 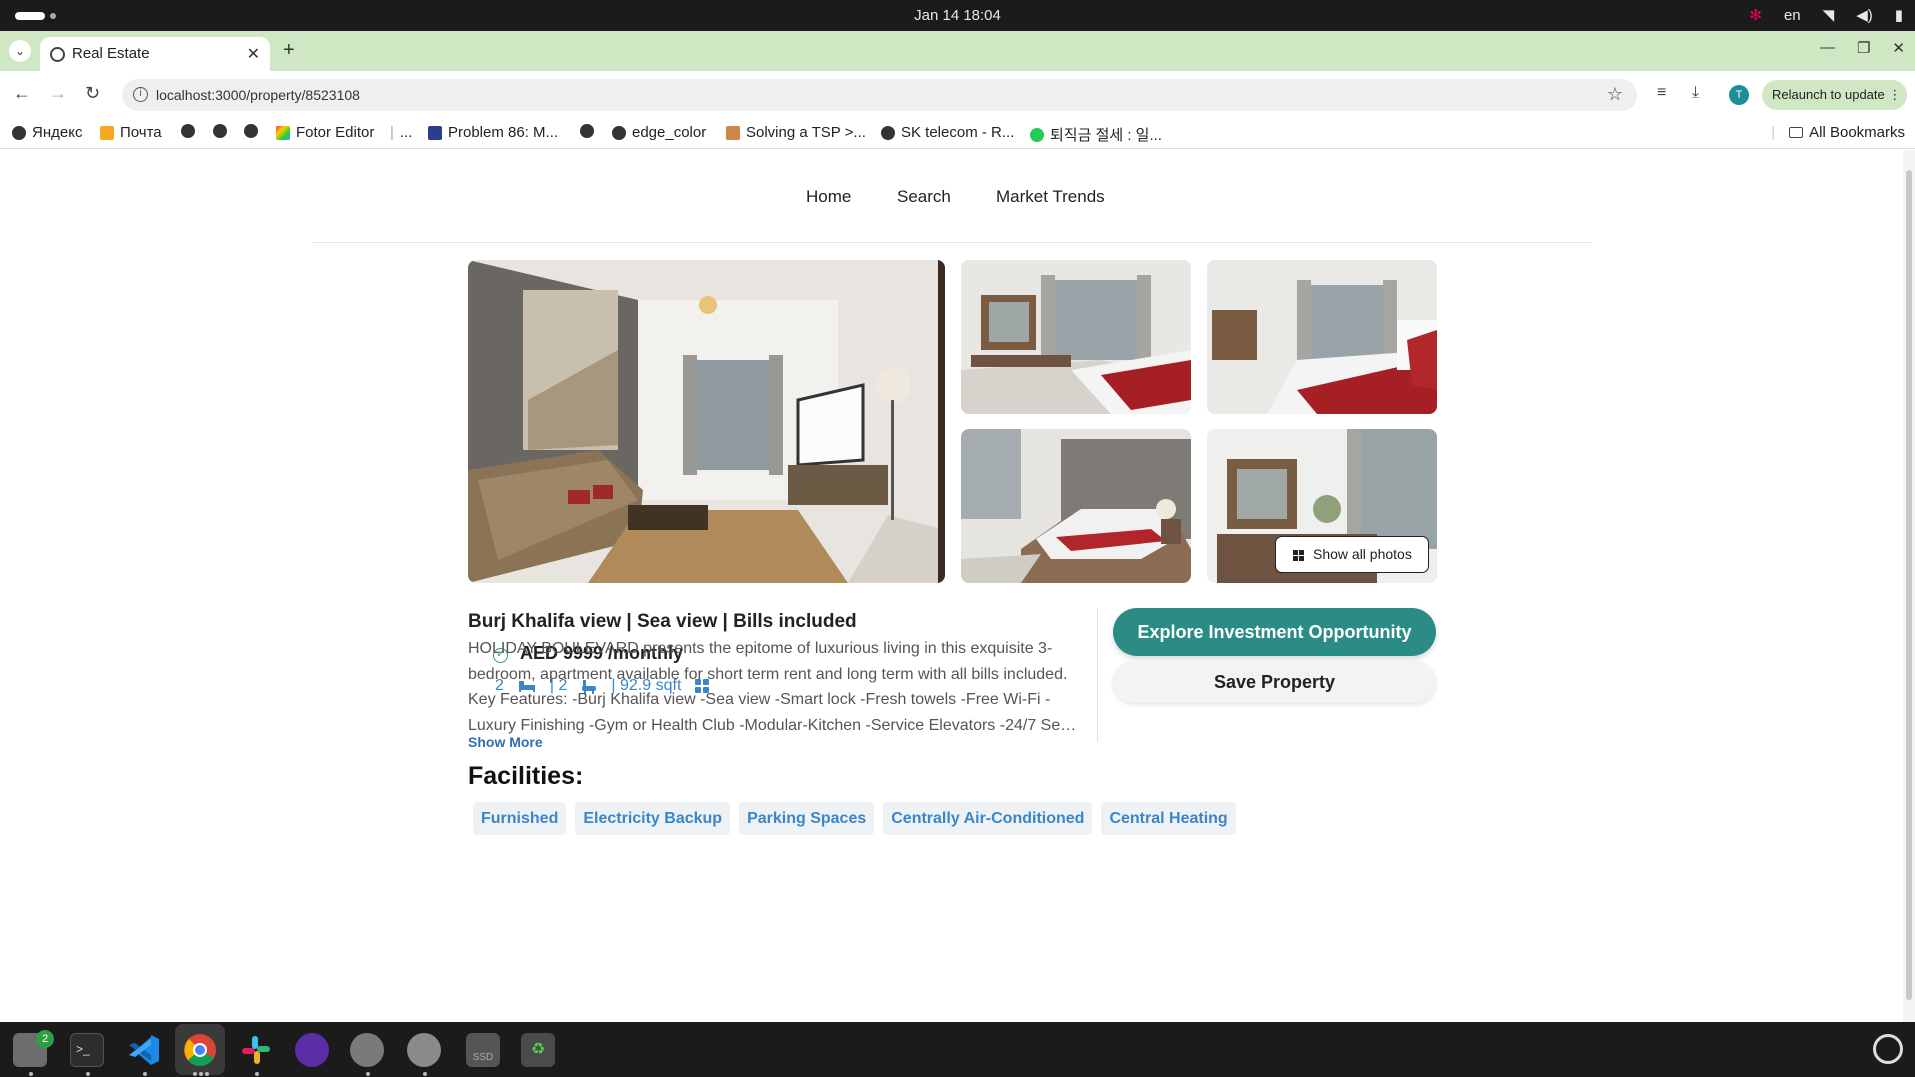 What do you see at coordinates (1899, 15) in the screenshot?
I see `battery-icon: ▮` at bounding box center [1899, 15].